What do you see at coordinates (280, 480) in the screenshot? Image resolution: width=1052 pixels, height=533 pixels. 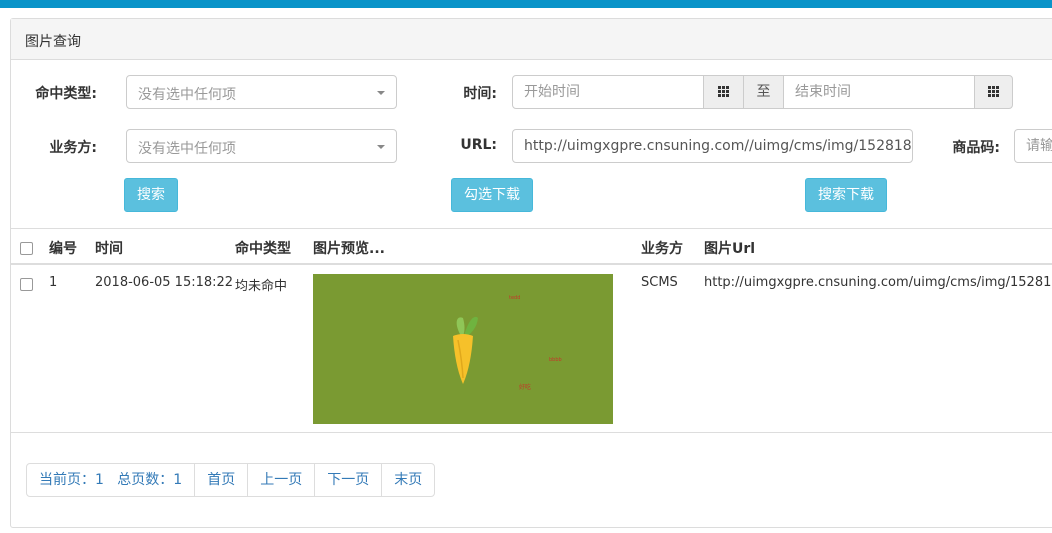 I see `prev-page-link: 上一页` at bounding box center [280, 480].